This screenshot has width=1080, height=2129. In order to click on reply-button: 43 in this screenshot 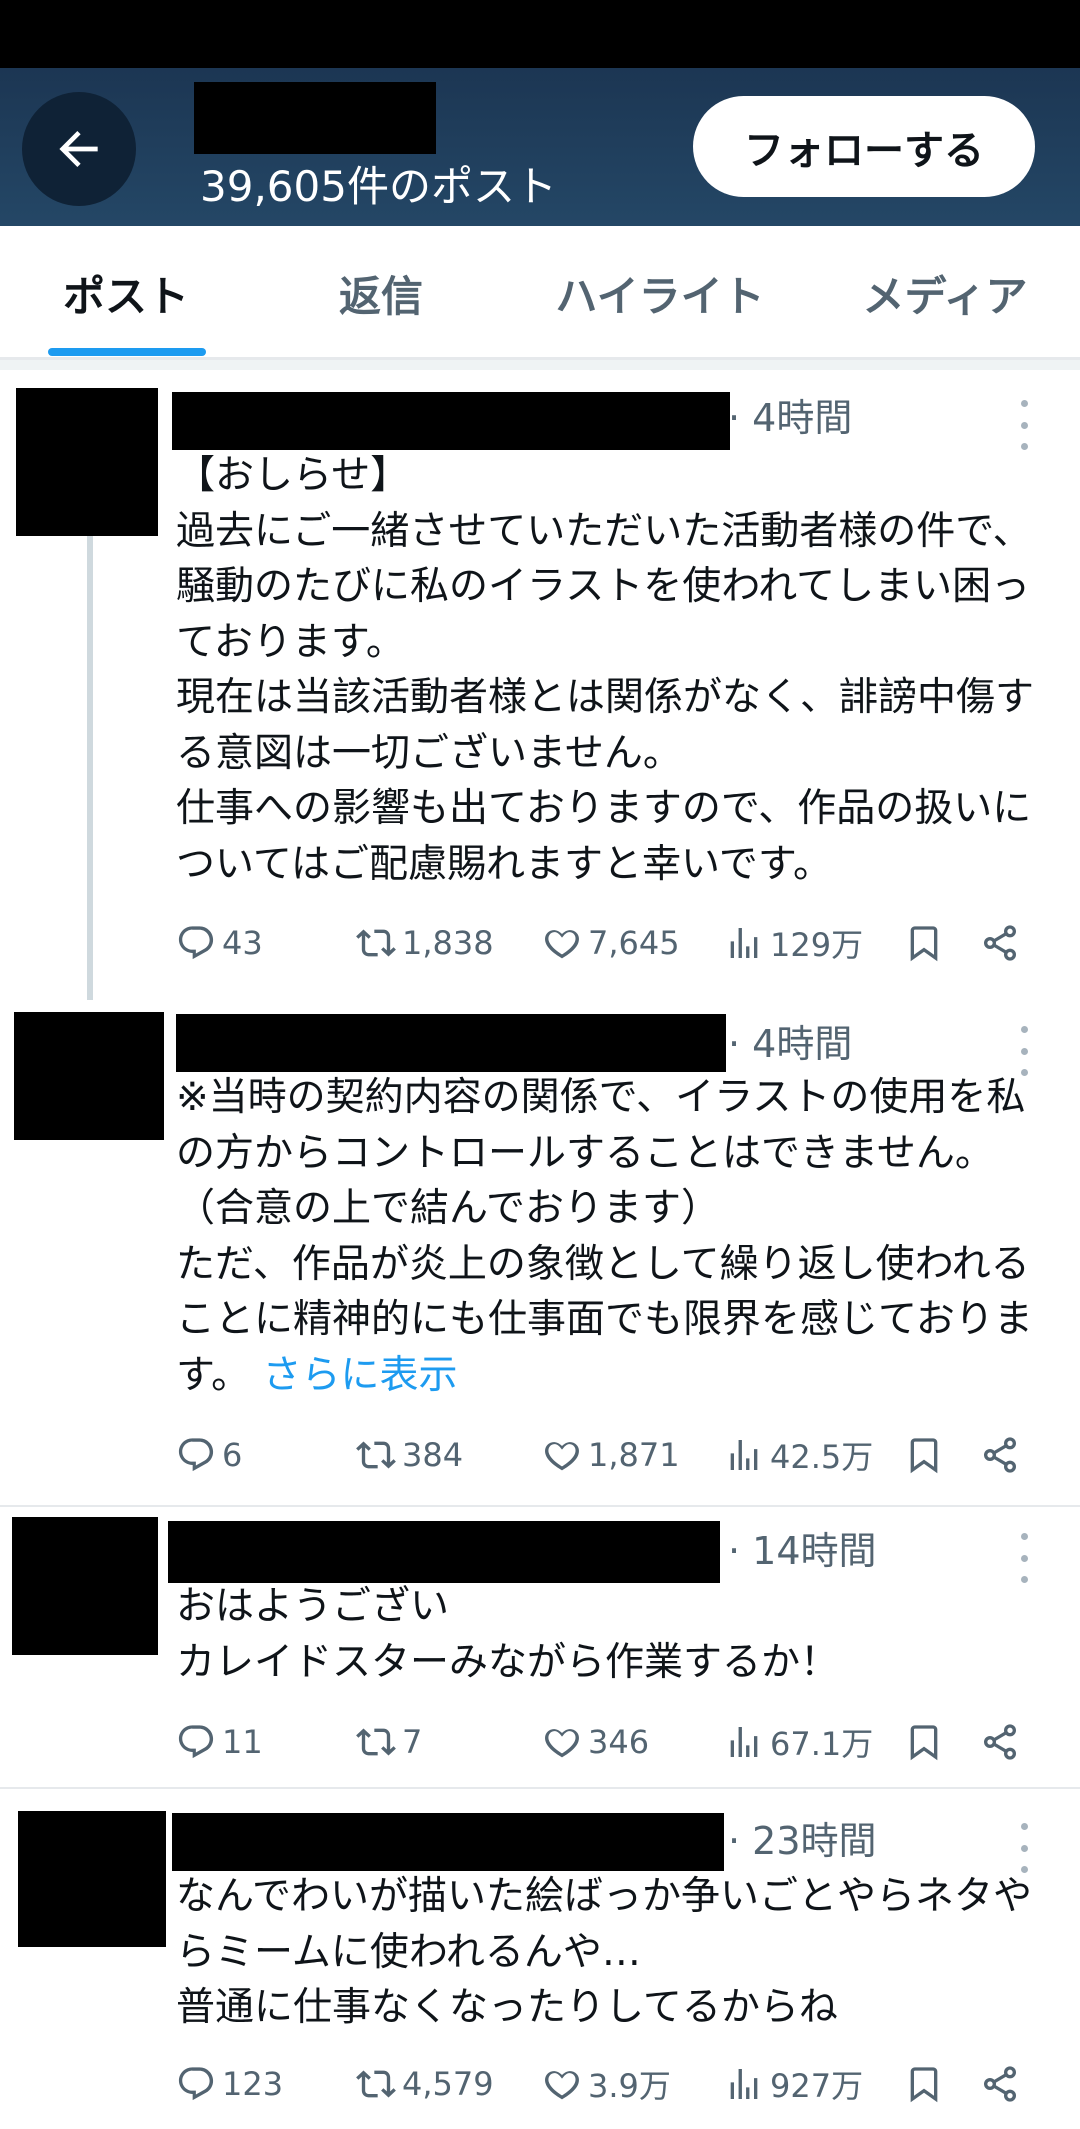, I will do `click(219, 943)`.